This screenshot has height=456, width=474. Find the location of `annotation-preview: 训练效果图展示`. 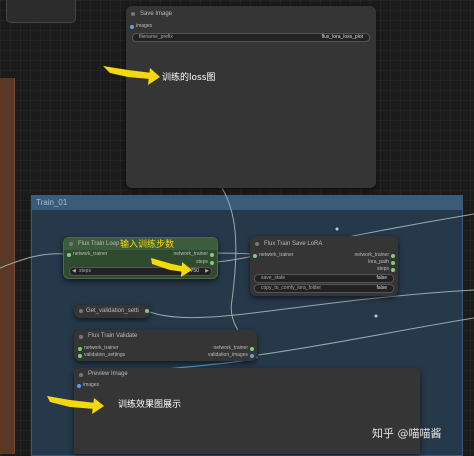

annotation-preview: 训练效果图展示 is located at coordinates (150, 405).